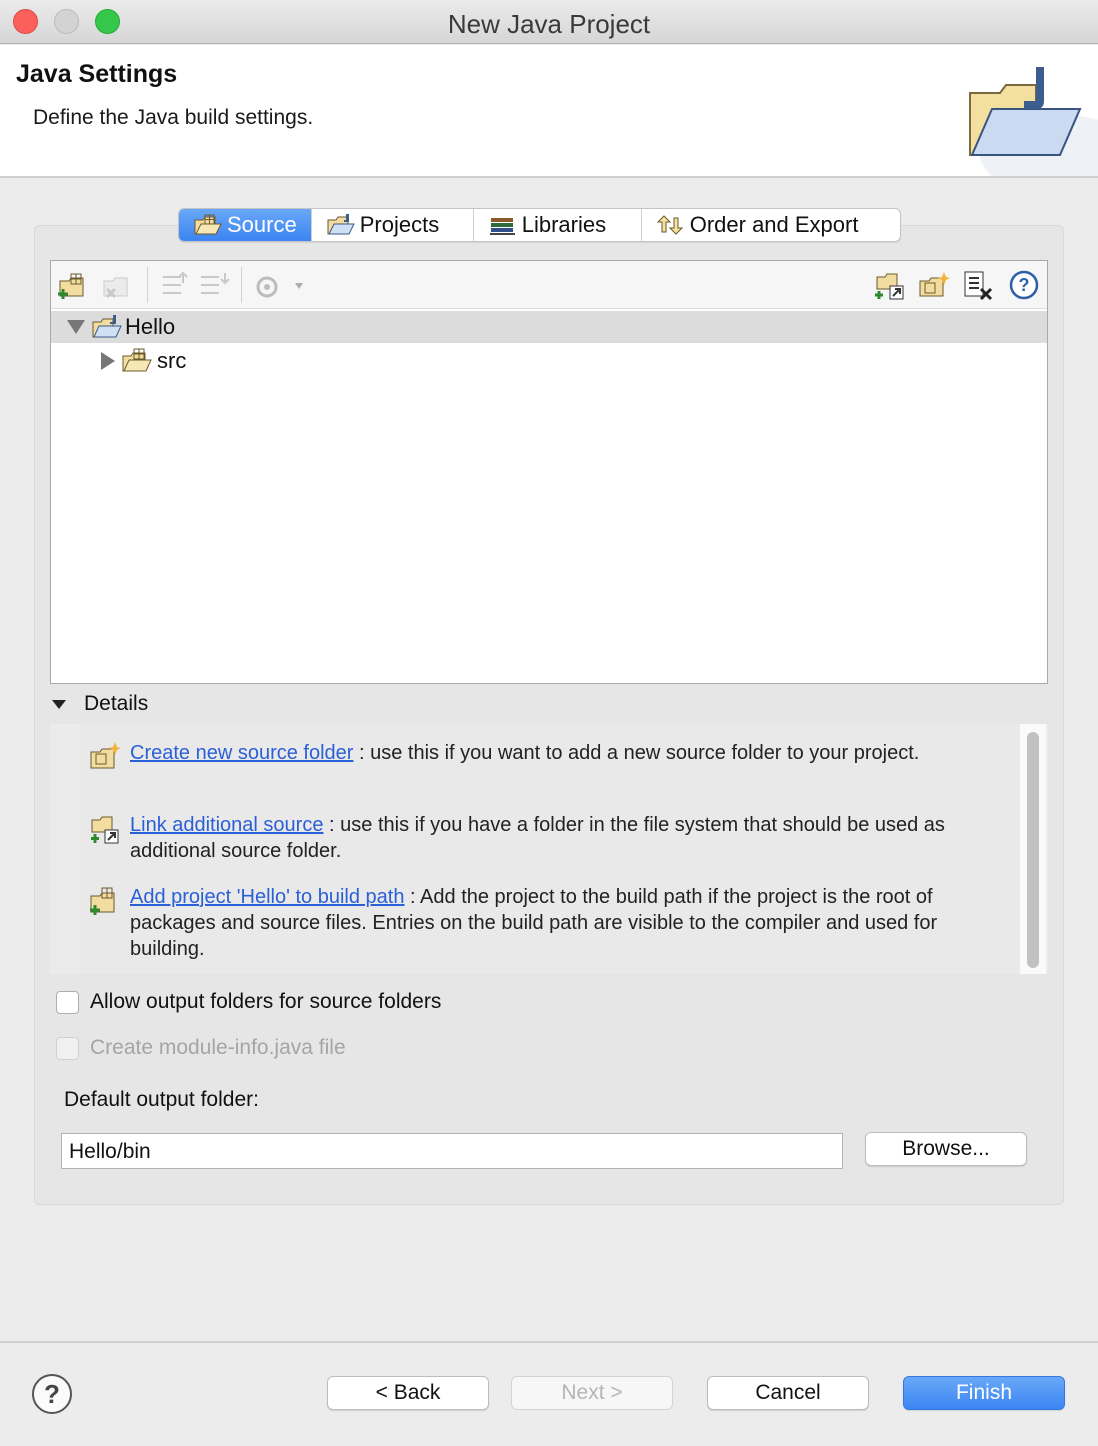 The width and height of the screenshot is (1098, 1446). Describe the element at coordinates (59, 704) in the screenshot. I see `collapse-triangle-icon` at that location.